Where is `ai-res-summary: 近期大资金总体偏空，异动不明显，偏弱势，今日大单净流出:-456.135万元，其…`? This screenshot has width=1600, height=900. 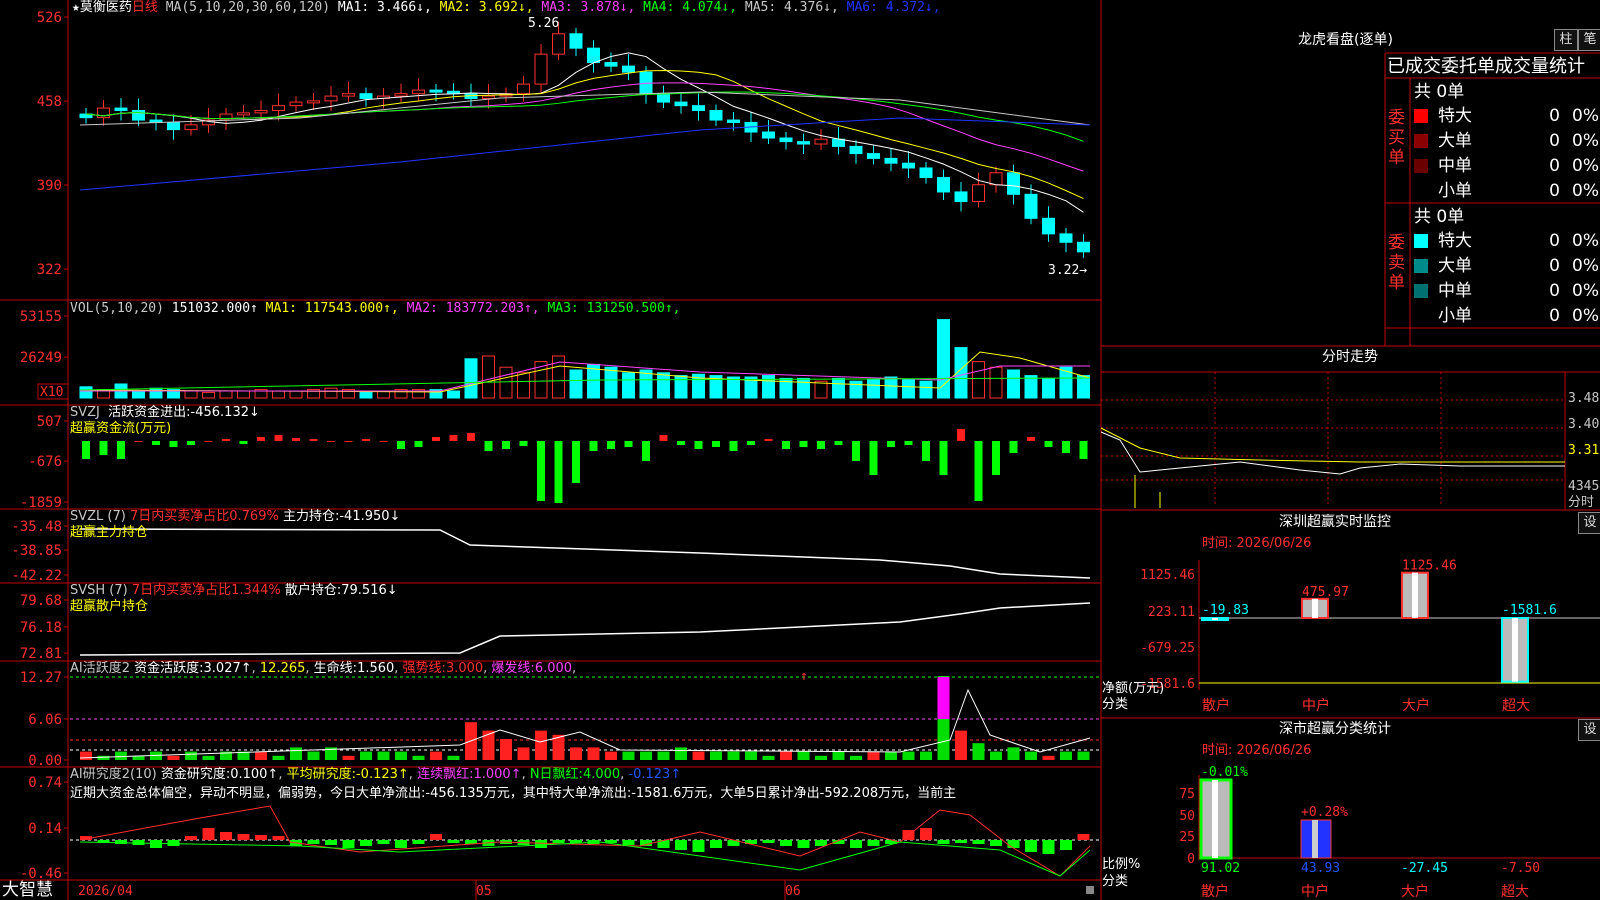
ai-res-summary: 近期大资金总体偏空，异动不明显，偏弱势，今日大单净流出:-456.135万元，其… is located at coordinates (513, 793).